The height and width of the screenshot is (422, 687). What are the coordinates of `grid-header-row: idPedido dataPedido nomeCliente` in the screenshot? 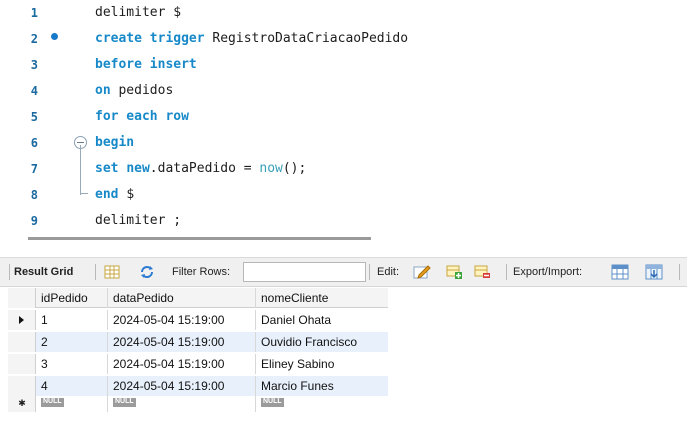 It's located at (198, 298).